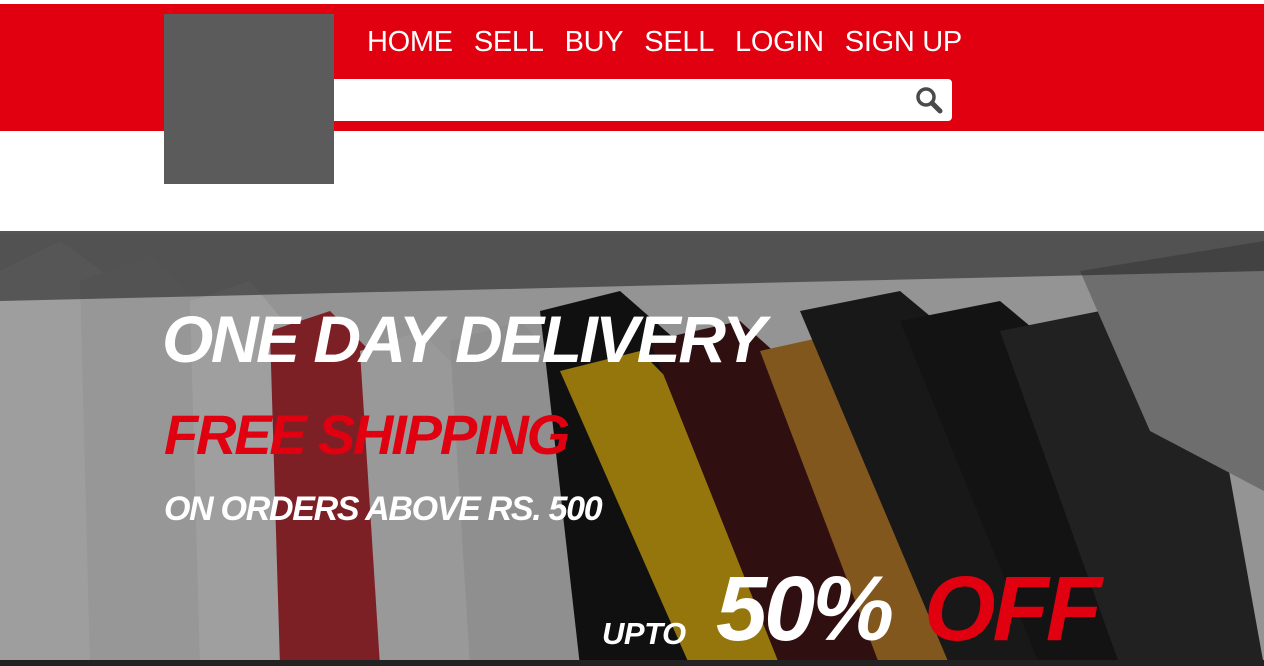 The image size is (1264, 666). What do you see at coordinates (779, 42) in the screenshot?
I see `nav-login: LOGIN` at bounding box center [779, 42].